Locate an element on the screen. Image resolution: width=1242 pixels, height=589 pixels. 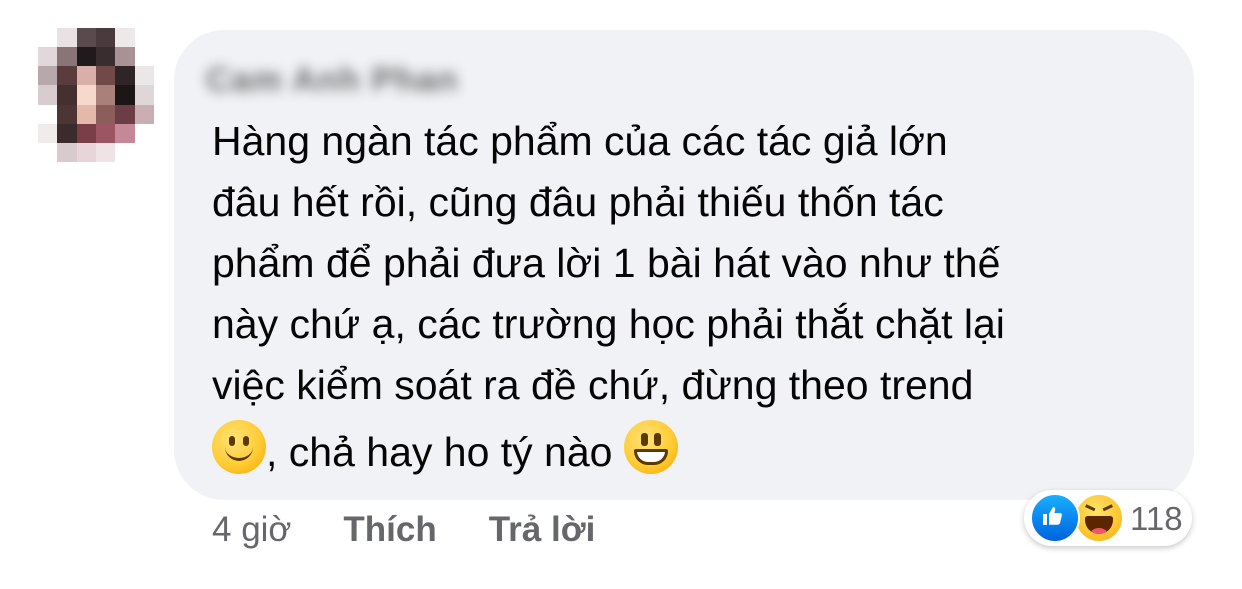
like-button: Thích is located at coordinates (389, 530).